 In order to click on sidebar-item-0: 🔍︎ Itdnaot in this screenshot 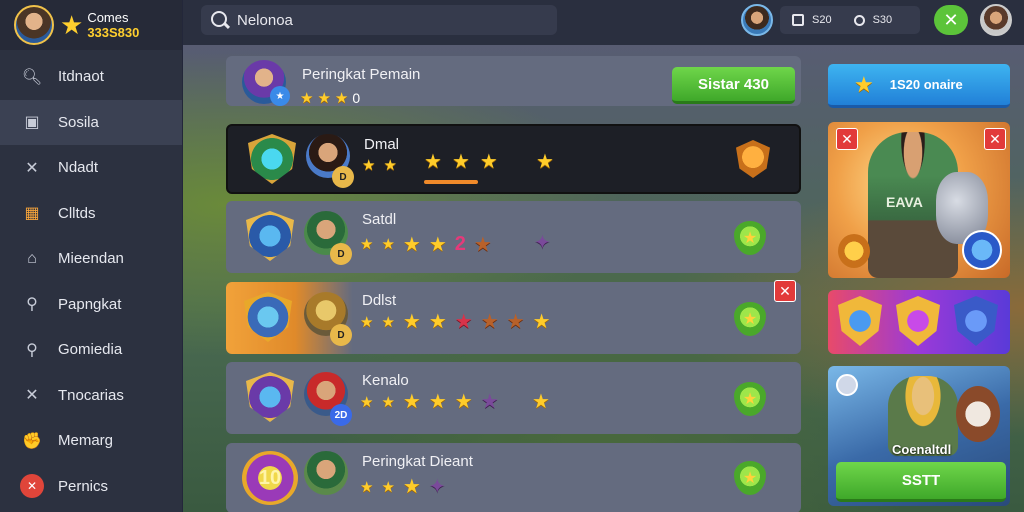, I will do `click(91, 77)`.